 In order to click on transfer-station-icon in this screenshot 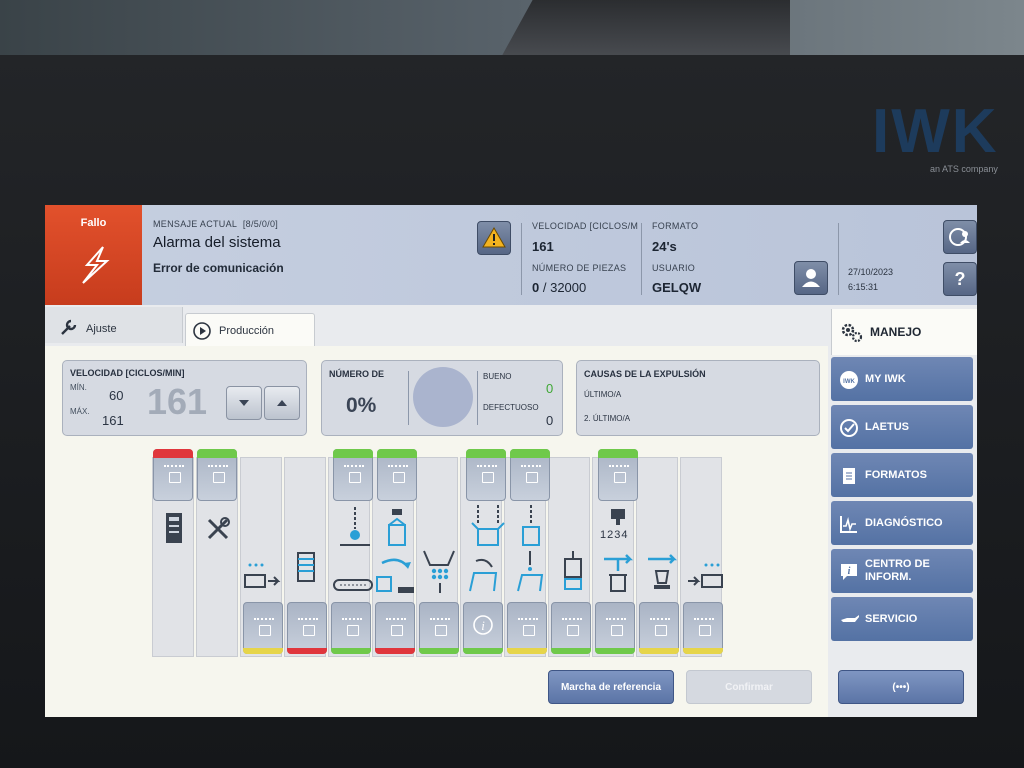, I will do `click(395, 575)`.